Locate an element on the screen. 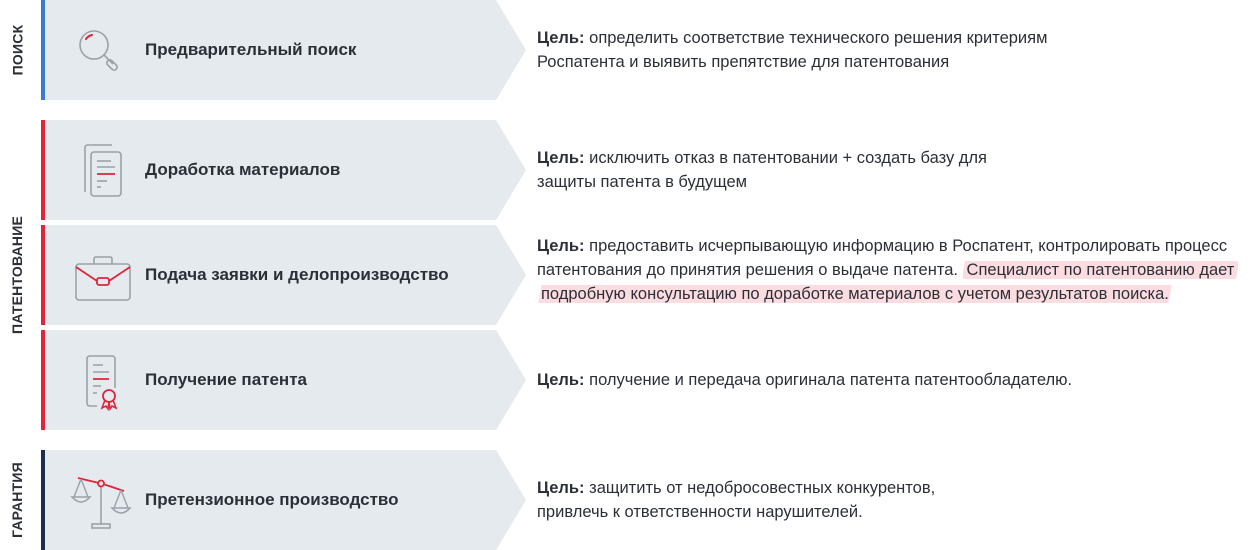 The width and height of the screenshot is (1251, 550). stage-application-filing: Подача заявки и делопроизводство is located at coordinates (283, 275).